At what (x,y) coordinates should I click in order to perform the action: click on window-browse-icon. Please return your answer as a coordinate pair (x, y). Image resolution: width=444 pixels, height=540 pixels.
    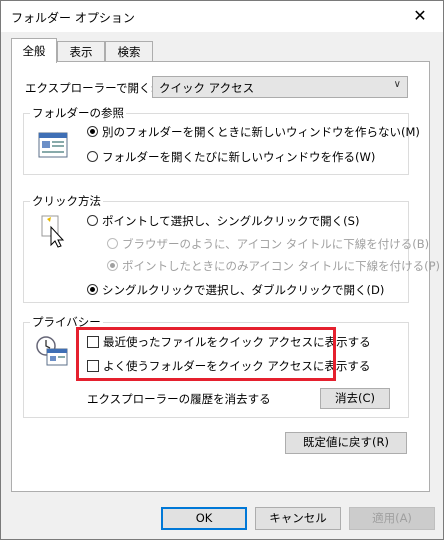
    Looking at the image, I should click on (53, 145).